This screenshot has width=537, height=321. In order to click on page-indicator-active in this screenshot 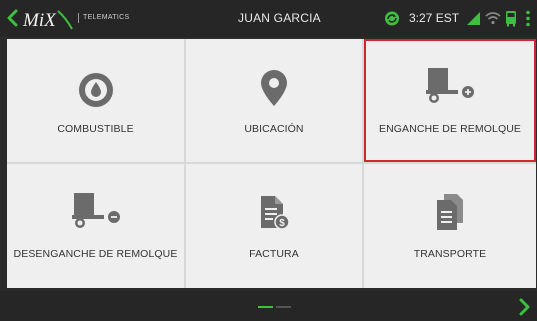, I will do `click(265, 307)`.